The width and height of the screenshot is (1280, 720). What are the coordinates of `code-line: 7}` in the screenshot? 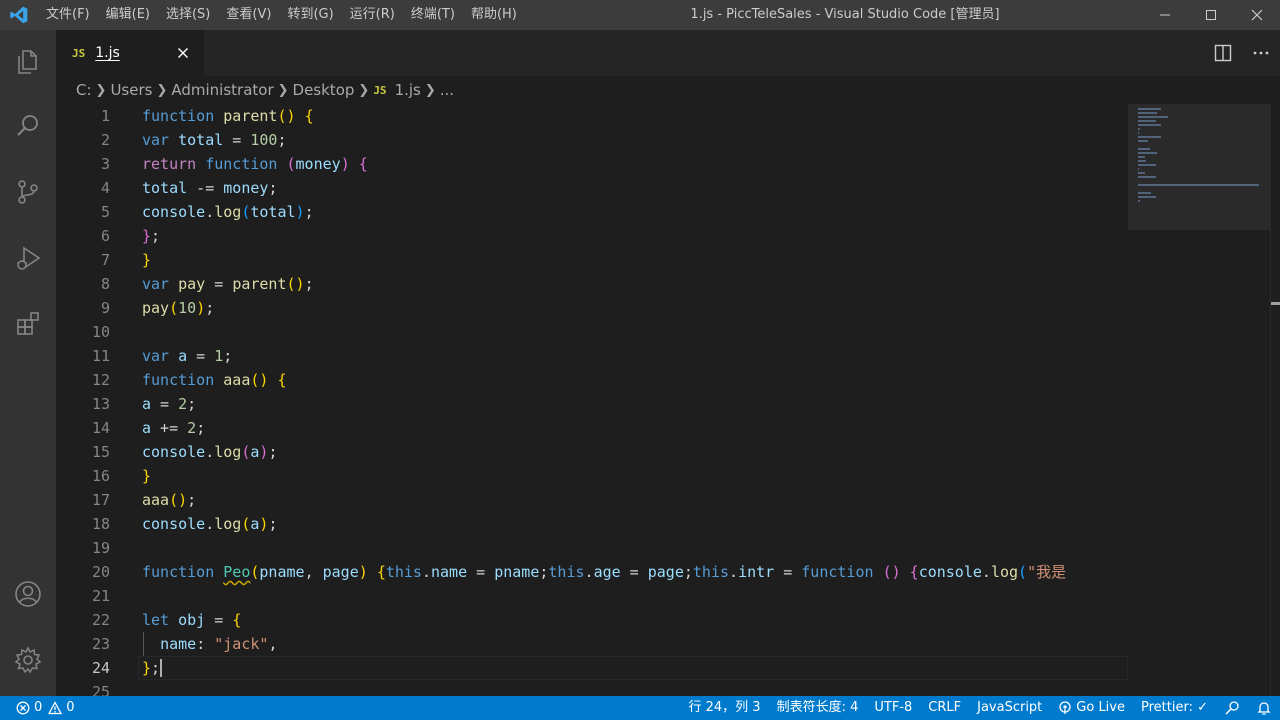 It's located at (592, 260).